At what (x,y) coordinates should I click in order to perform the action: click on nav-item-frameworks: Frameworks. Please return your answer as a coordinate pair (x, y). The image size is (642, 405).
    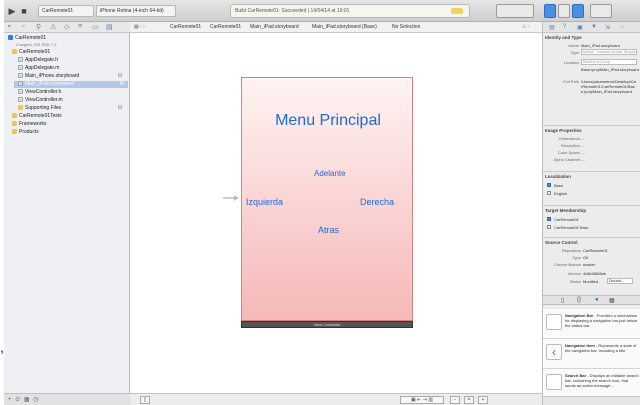
    Looking at the image, I should click on (69, 124).